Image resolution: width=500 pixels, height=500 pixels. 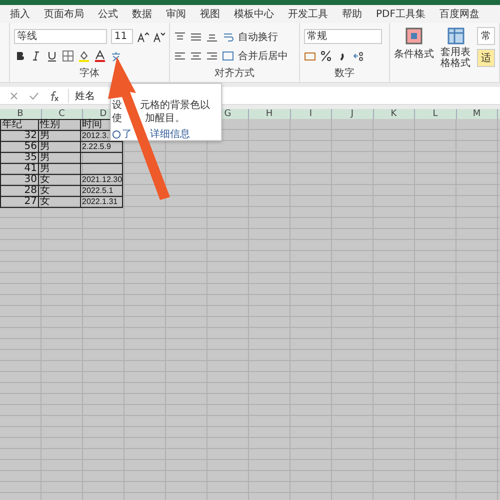 I want to click on decimal-icon, so click(x=358, y=56).